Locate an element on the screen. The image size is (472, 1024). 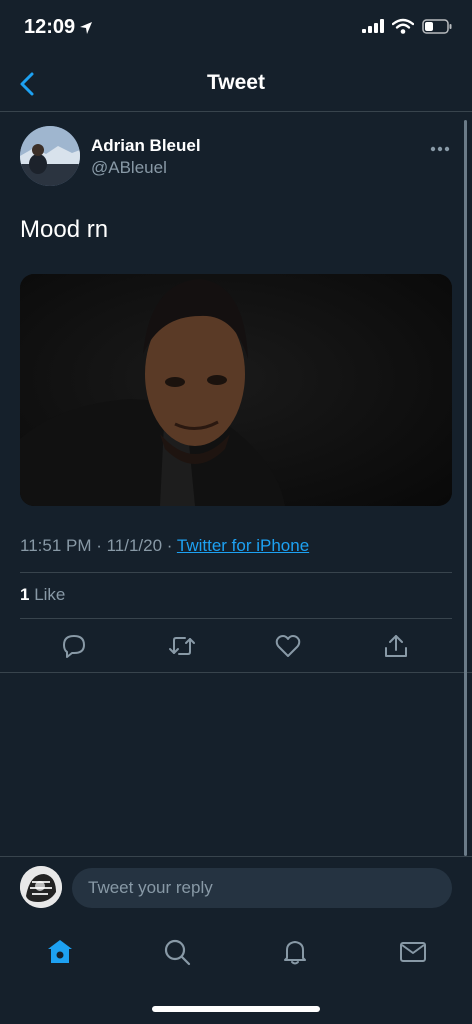
reply-input: Tweet your reply is located at coordinates (262, 888).